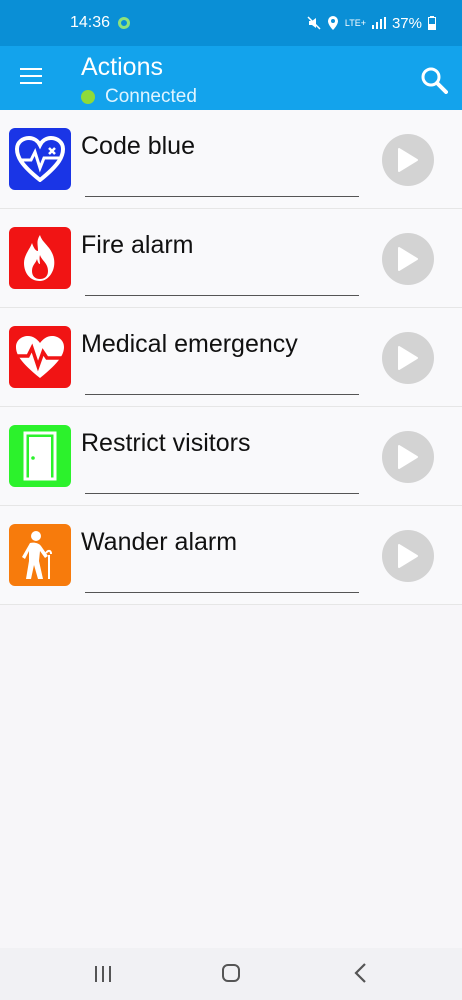 This screenshot has height=1000, width=462. What do you see at coordinates (31, 69) in the screenshot?
I see `menu-icon` at bounding box center [31, 69].